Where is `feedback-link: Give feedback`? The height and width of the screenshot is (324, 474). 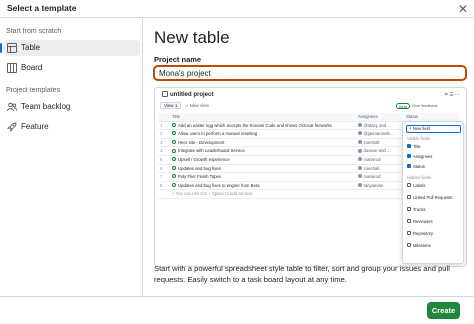 feedback-link: Give feedback is located at coordinates (425, 105).